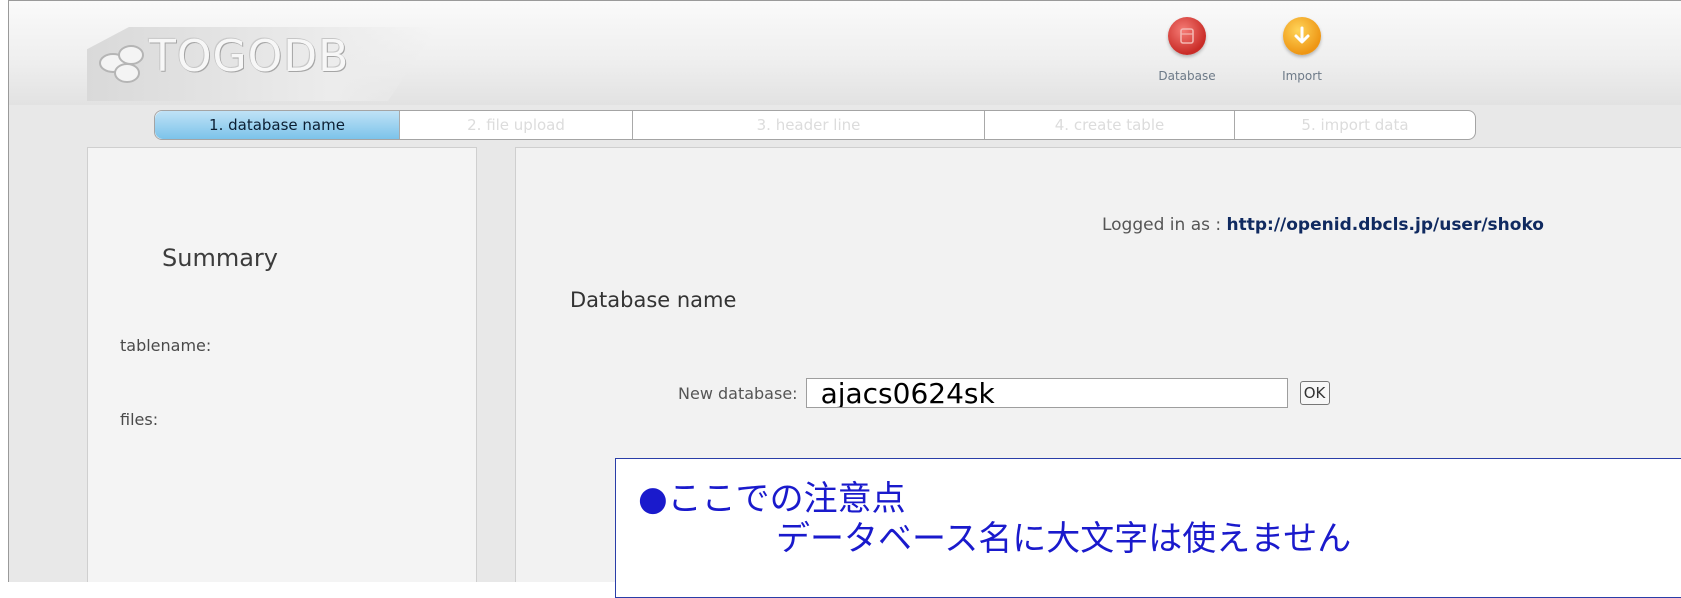 The image size is (1681, 598). I want to click on database-nav: Database, so click(1187, 50).